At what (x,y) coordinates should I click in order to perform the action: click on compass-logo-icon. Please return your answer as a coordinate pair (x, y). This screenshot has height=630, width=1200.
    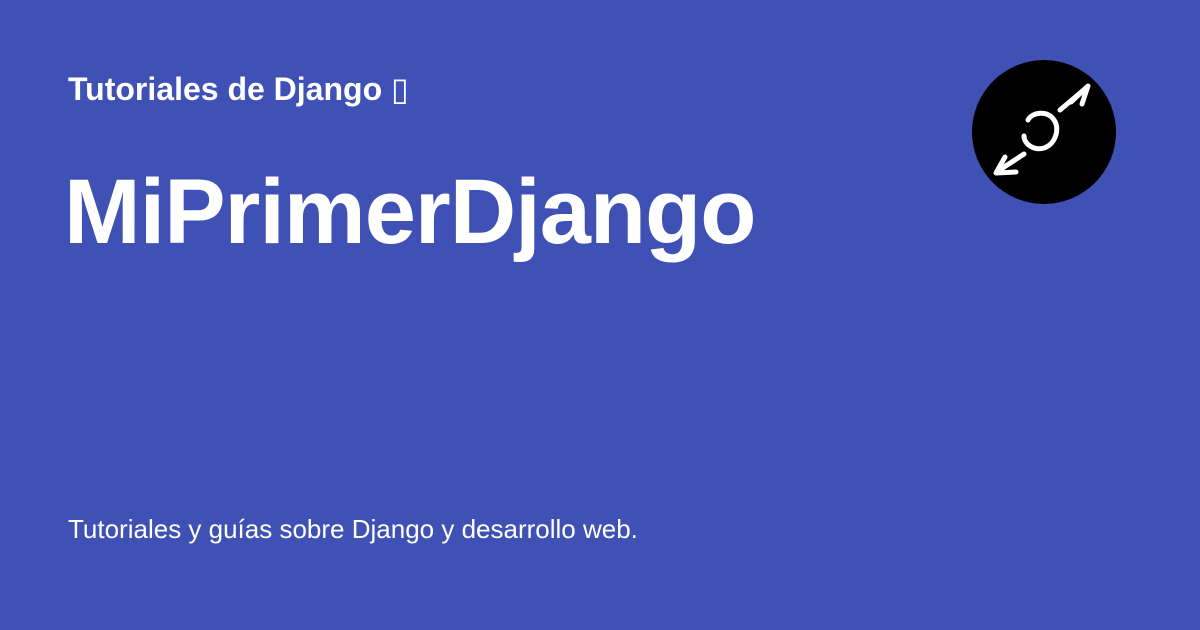
    Looking at the image, I should click on (1044, 132).